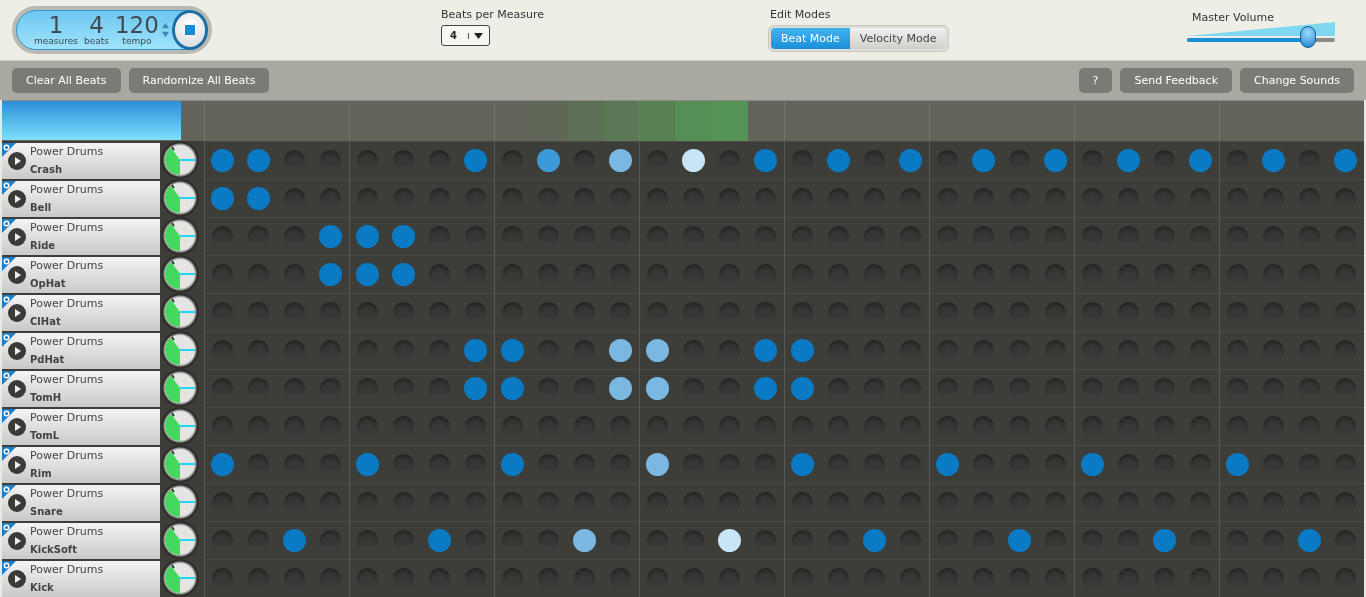 This screenshot has height=597, width=1366. What do you see at coordinates (1176, 80) in the screenshot?
I see `toolbar-button: Send Feedback` at bounding box center [1176, 80].